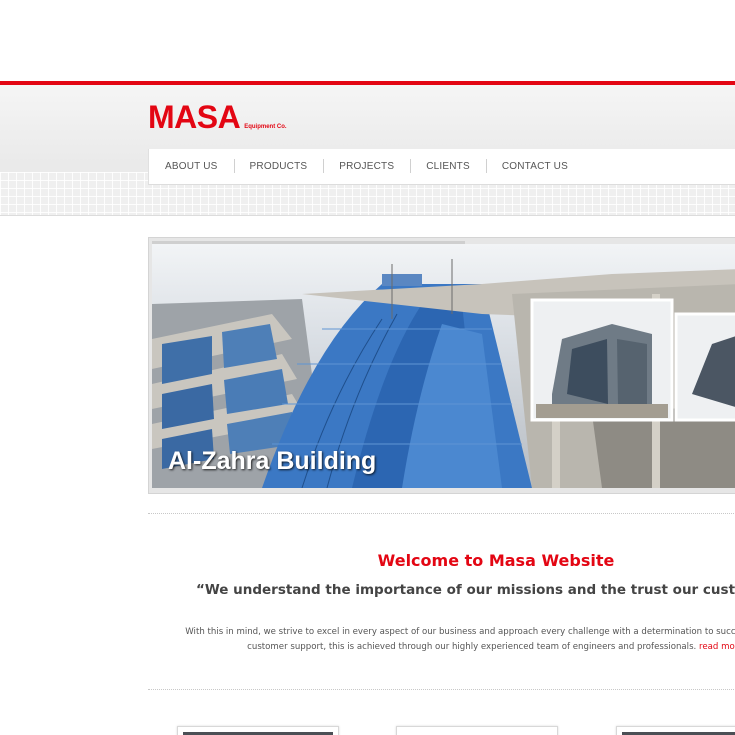  I want to click on nav-item-about-us: ABOUT US, so click(191, 166).